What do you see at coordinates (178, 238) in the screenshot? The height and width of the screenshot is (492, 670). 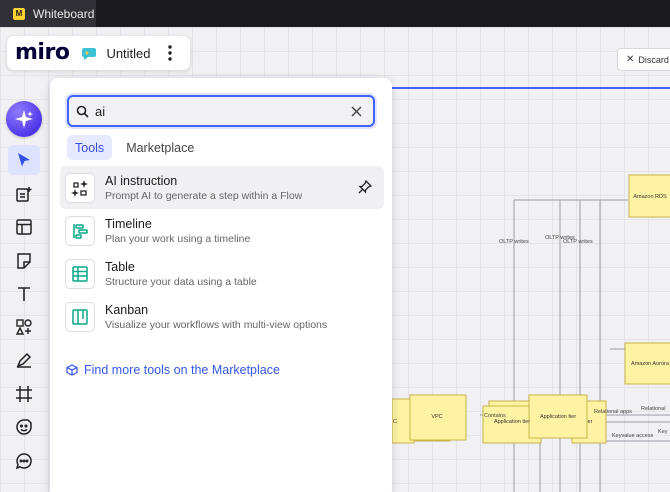 I see `result-description: Plan your work using a timeline` at bounding box center [178, 238].